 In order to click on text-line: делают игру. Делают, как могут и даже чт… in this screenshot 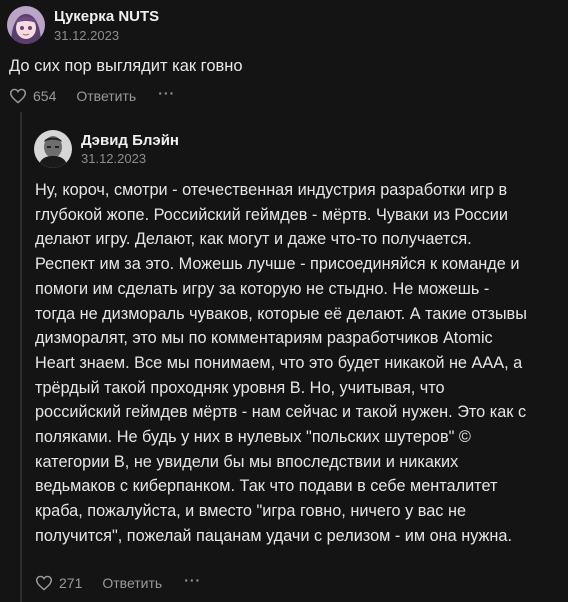, I will do `click(253, 239)`.